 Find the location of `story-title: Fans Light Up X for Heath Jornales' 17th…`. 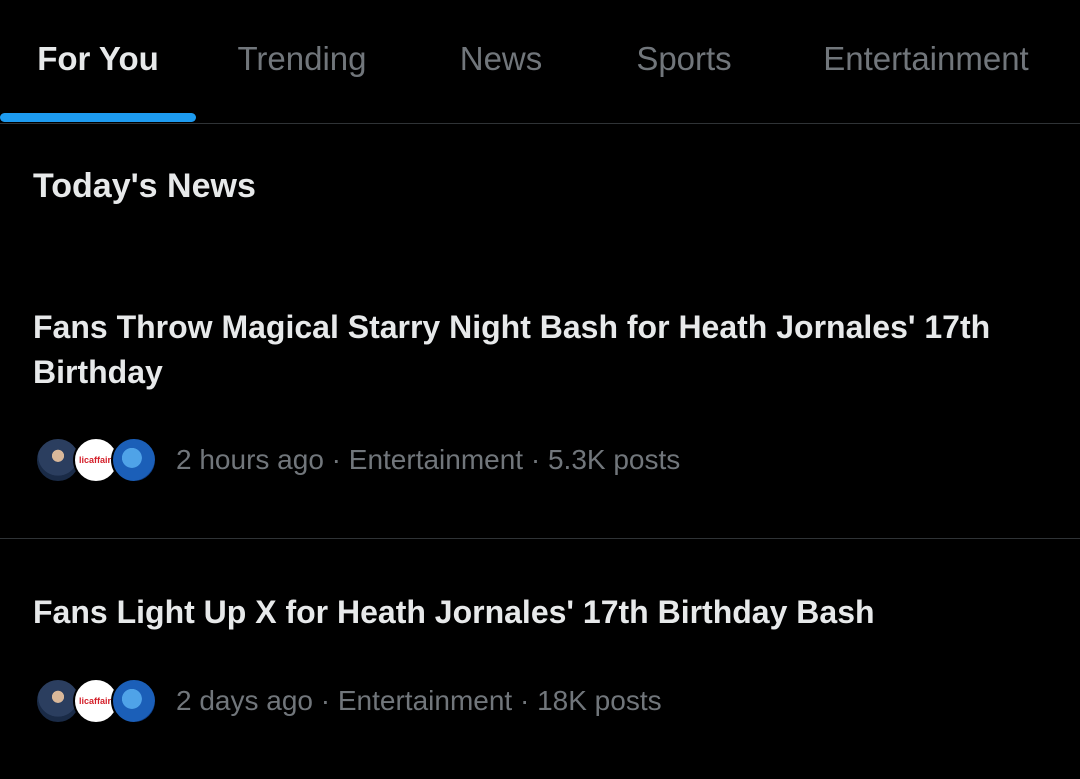

story-title: Fans Light Up X for Heath Jornales' 17th… is located at coordinates (528, 612).